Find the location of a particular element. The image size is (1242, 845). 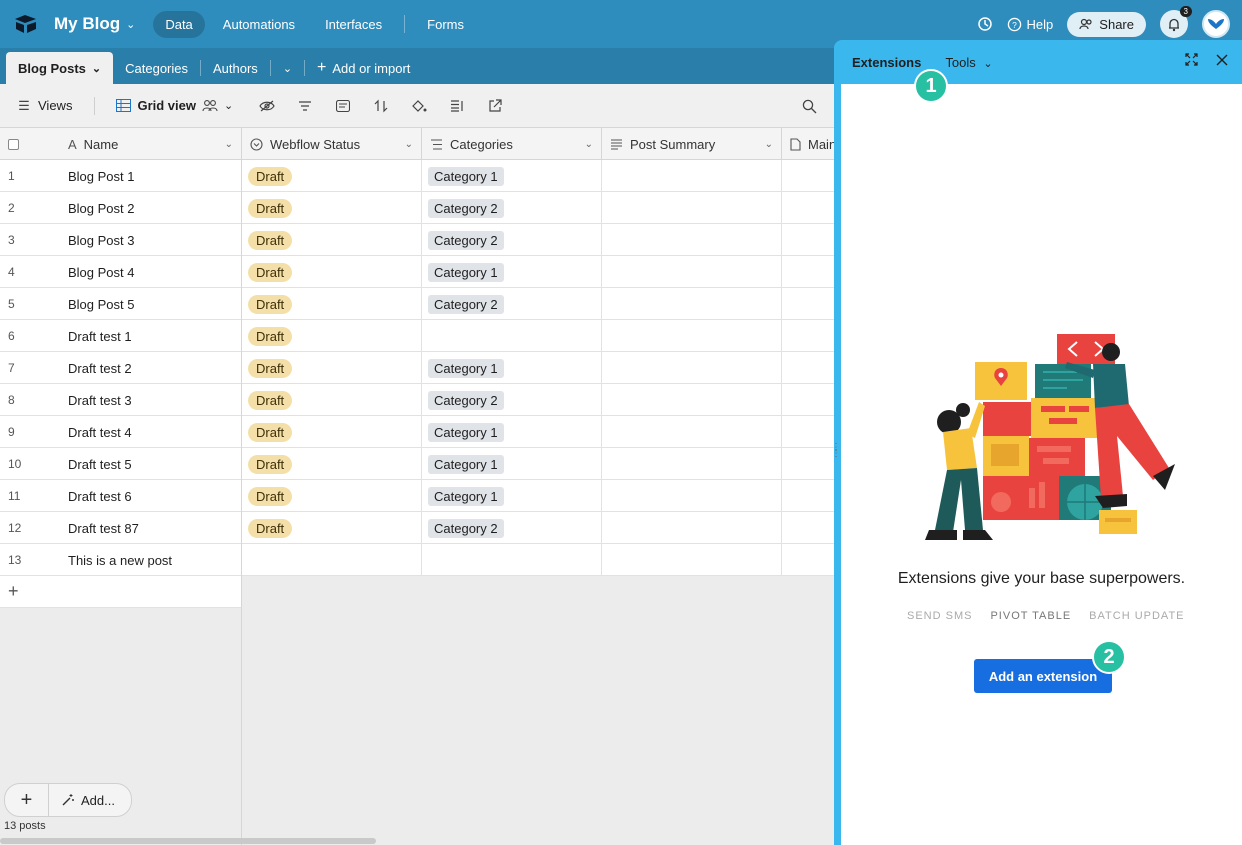

add-record-button: + is located at coordinates (27, 800).